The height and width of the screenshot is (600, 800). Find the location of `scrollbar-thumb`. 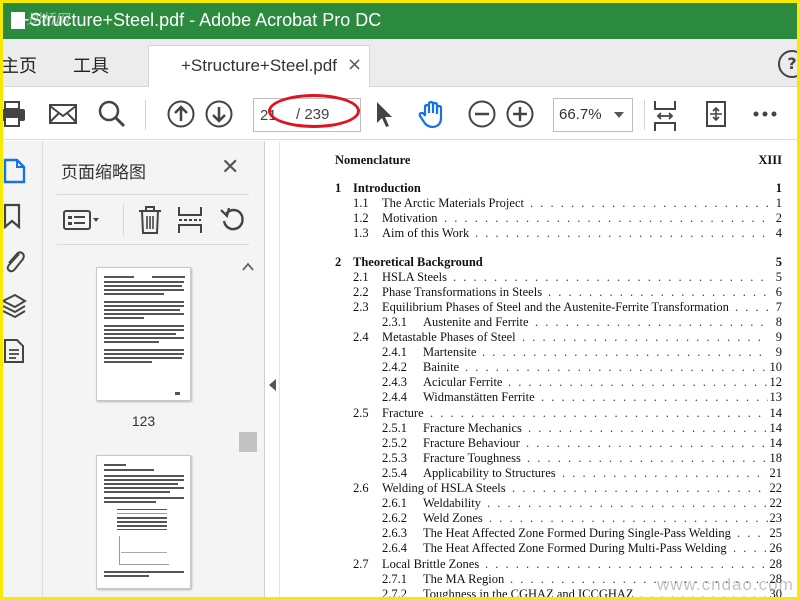

scrollbar-thumb is located at coordinates (248, 442).